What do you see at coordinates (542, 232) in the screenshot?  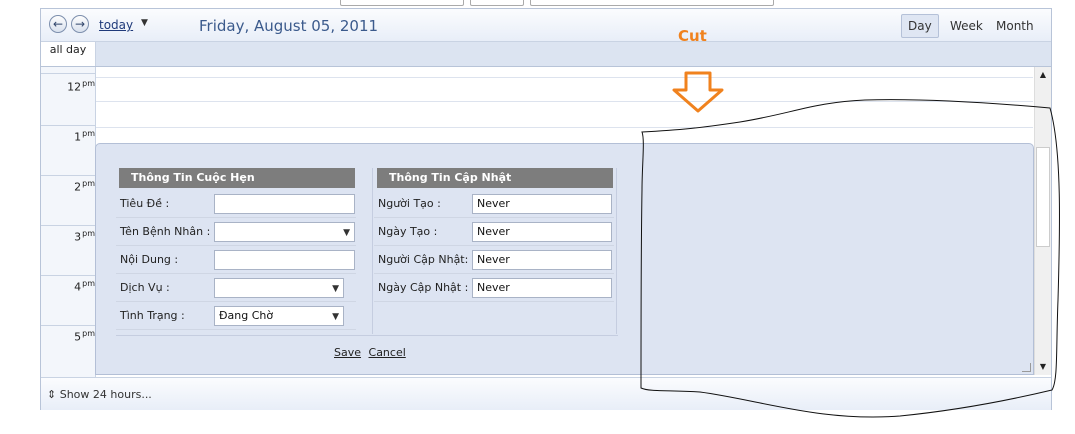 I see `created-date-field: Never` at bounding box center [542, 232].